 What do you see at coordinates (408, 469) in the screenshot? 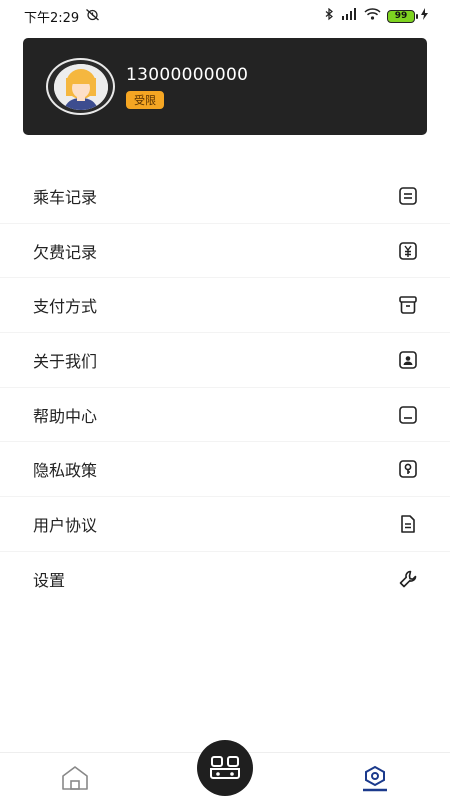
I see `lock-key-icon` at bounding box center [408, 469].